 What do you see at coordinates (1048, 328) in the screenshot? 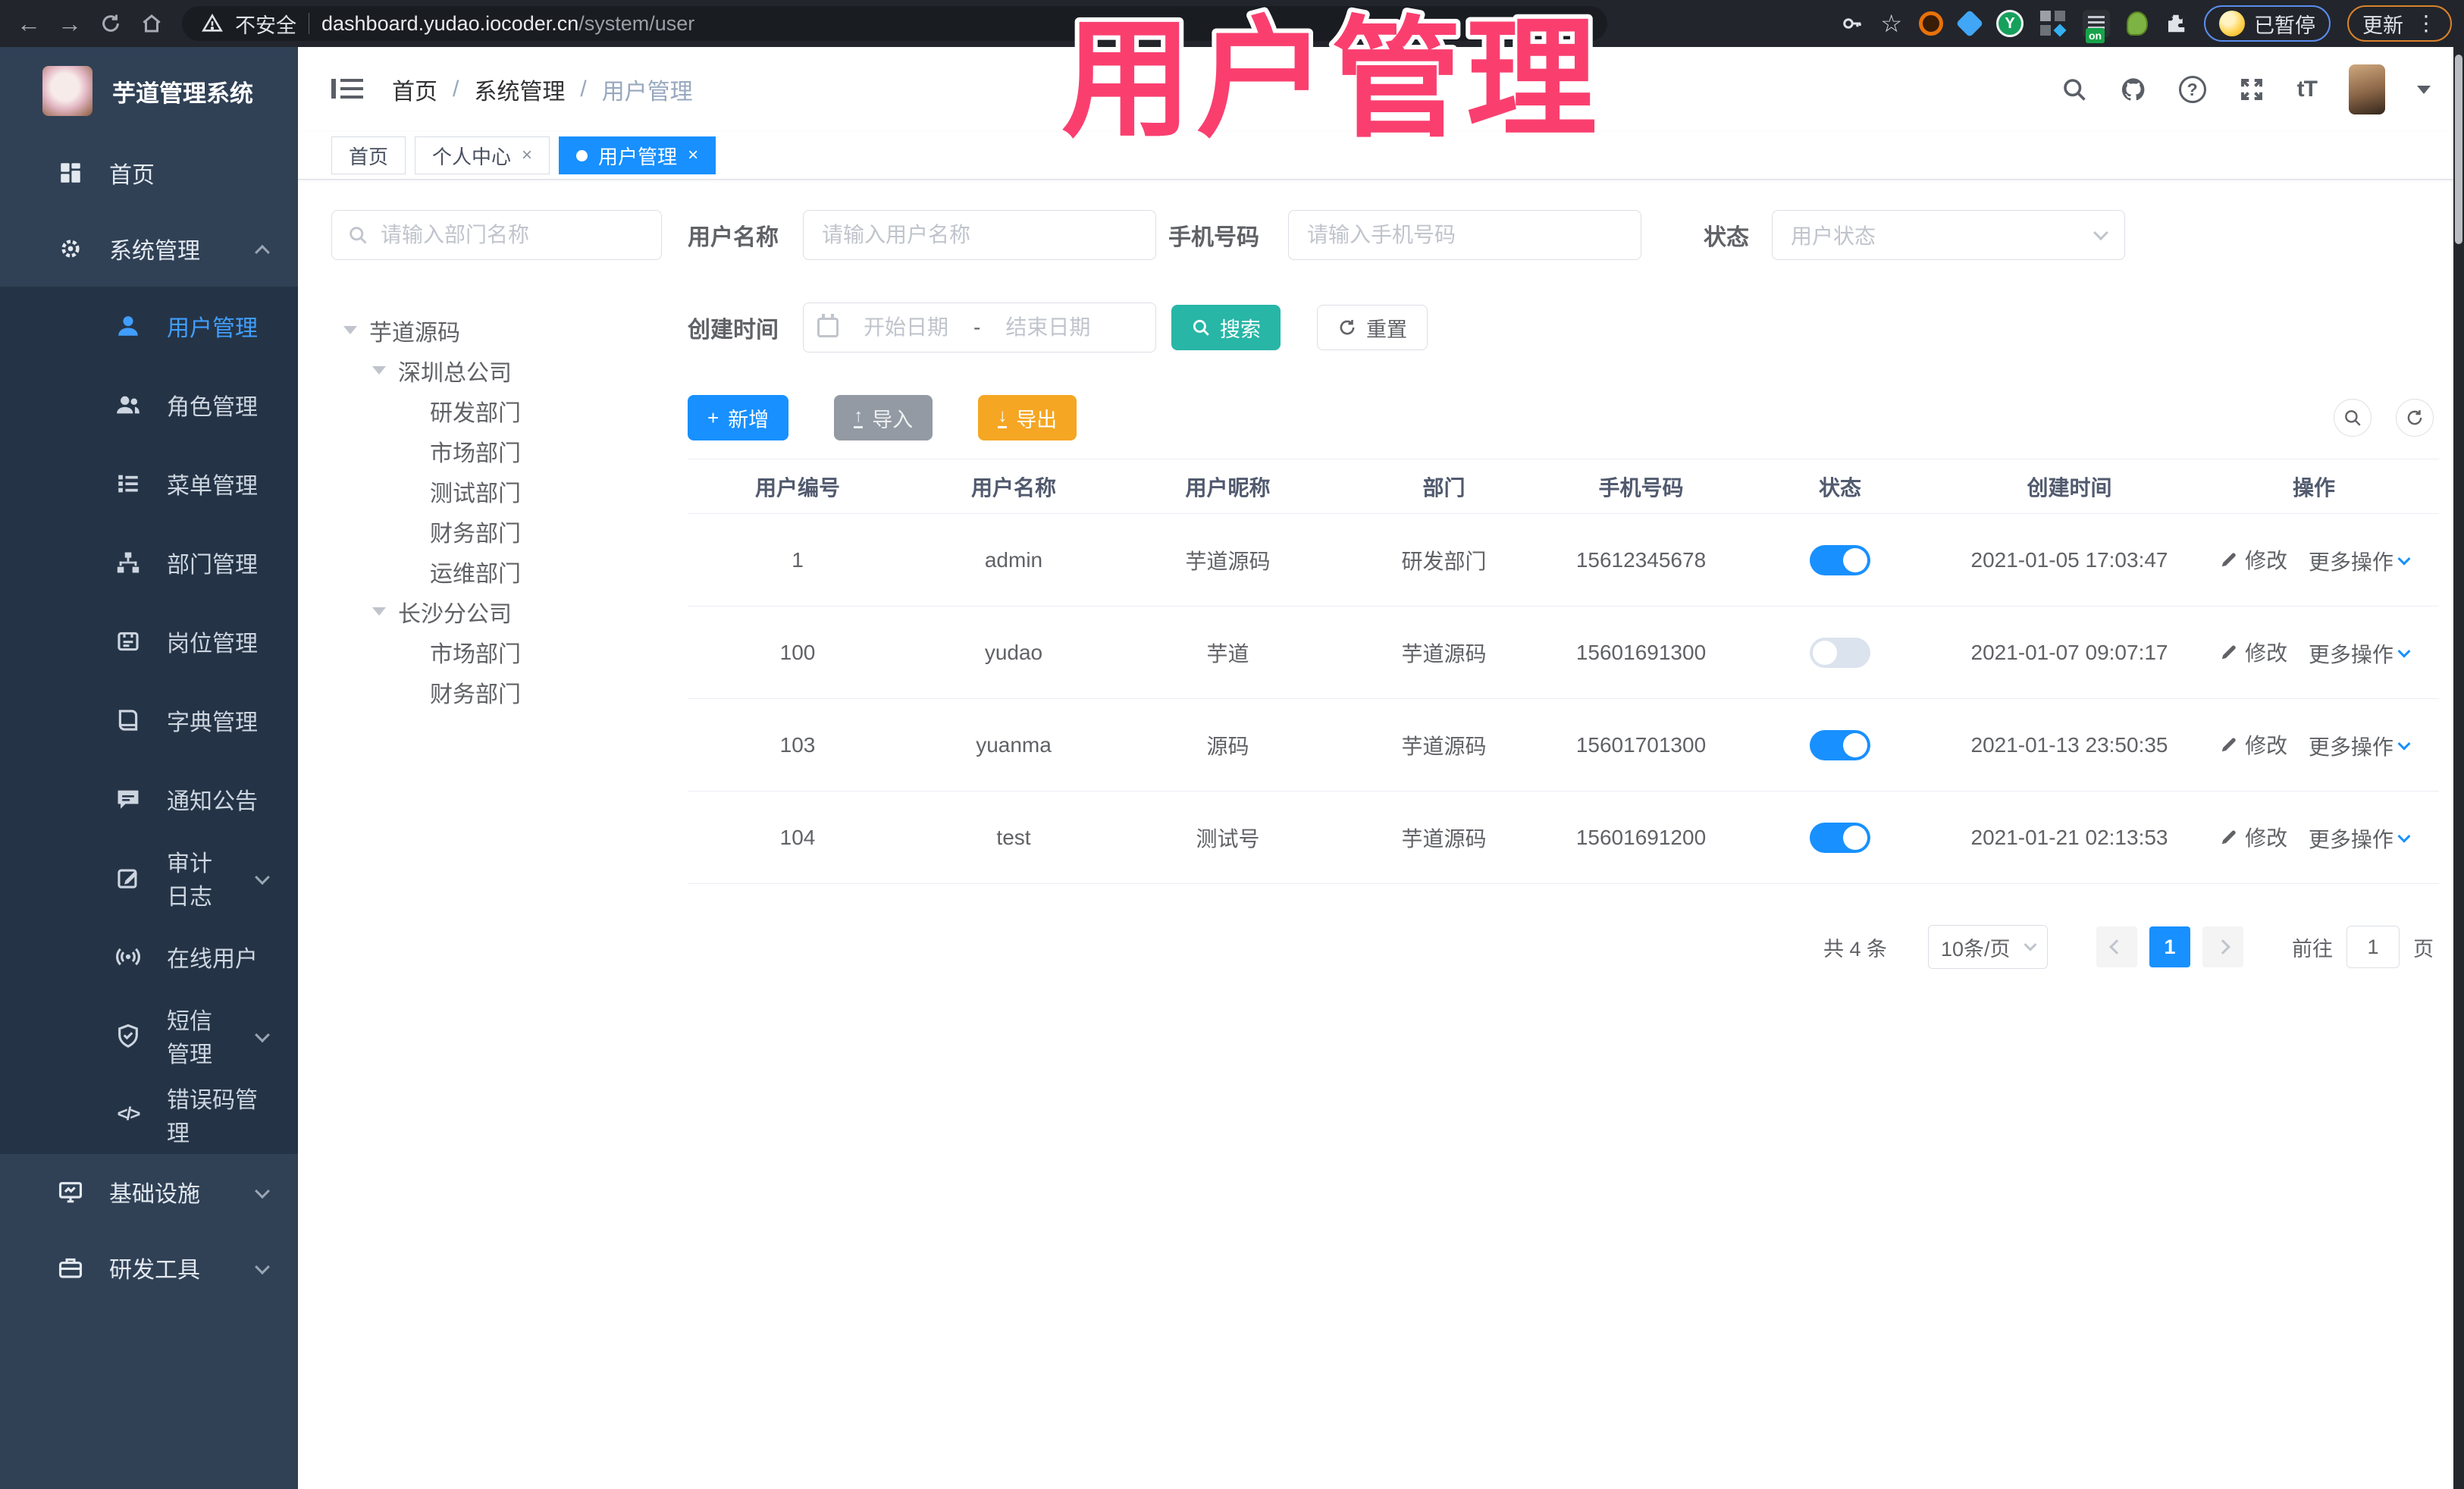
I see `date-end-input` at bounding box center [1048, 328].